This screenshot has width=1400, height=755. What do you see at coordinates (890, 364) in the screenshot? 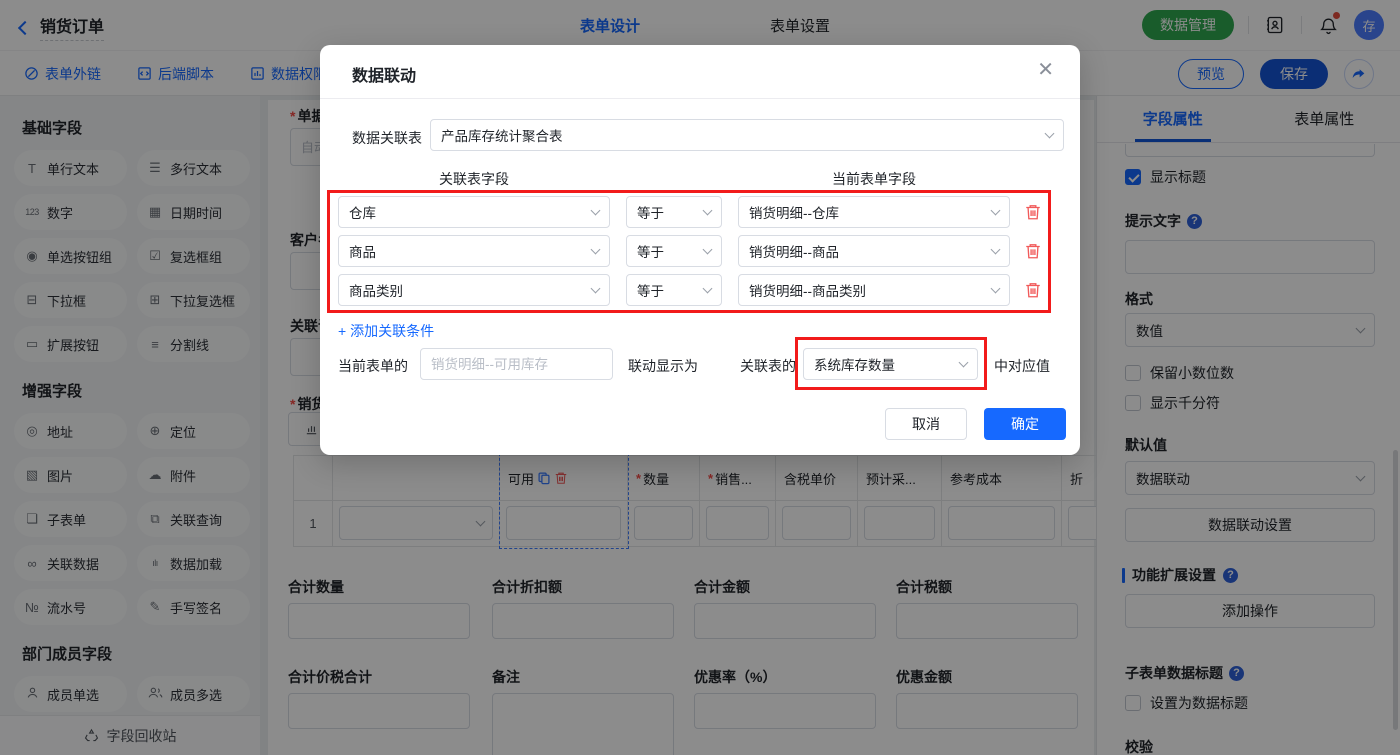
I see `relation-field-select: 系统库存数量` at bounding box center [890, 364].